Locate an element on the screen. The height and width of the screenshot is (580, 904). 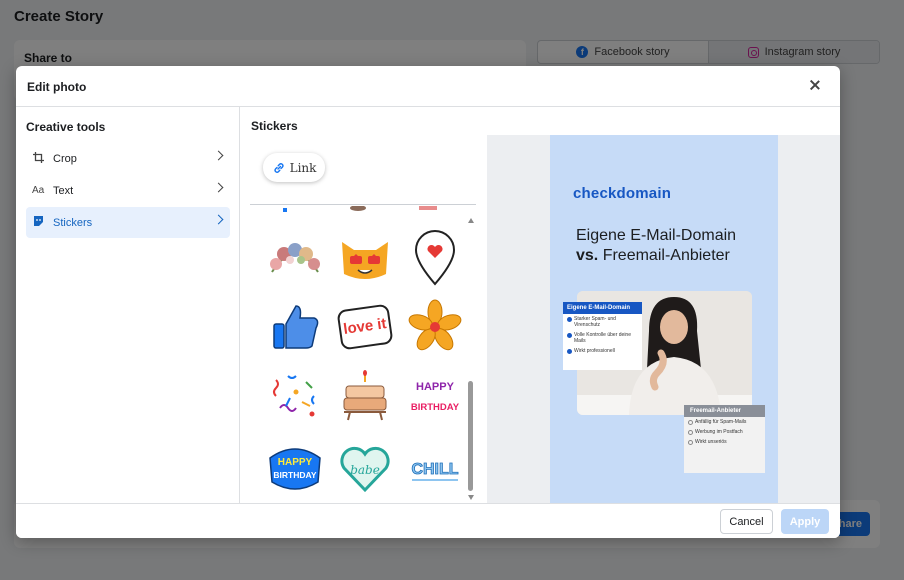
pro-card-title: Eigene E-Mail-Domain is located at coordinates (602, 308).